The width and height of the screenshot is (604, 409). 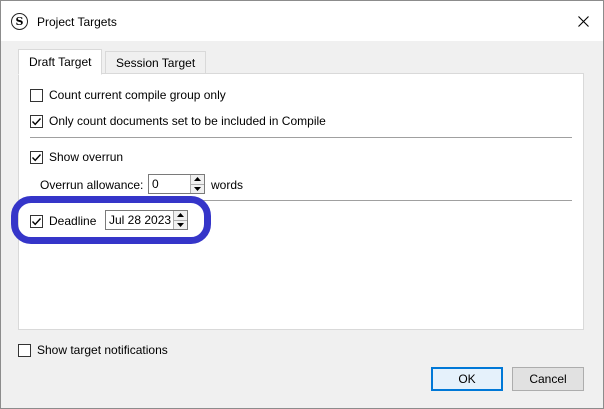 I want to click on overrun-allowance-label: Overrun allowance:, so click(x=92, y=185).